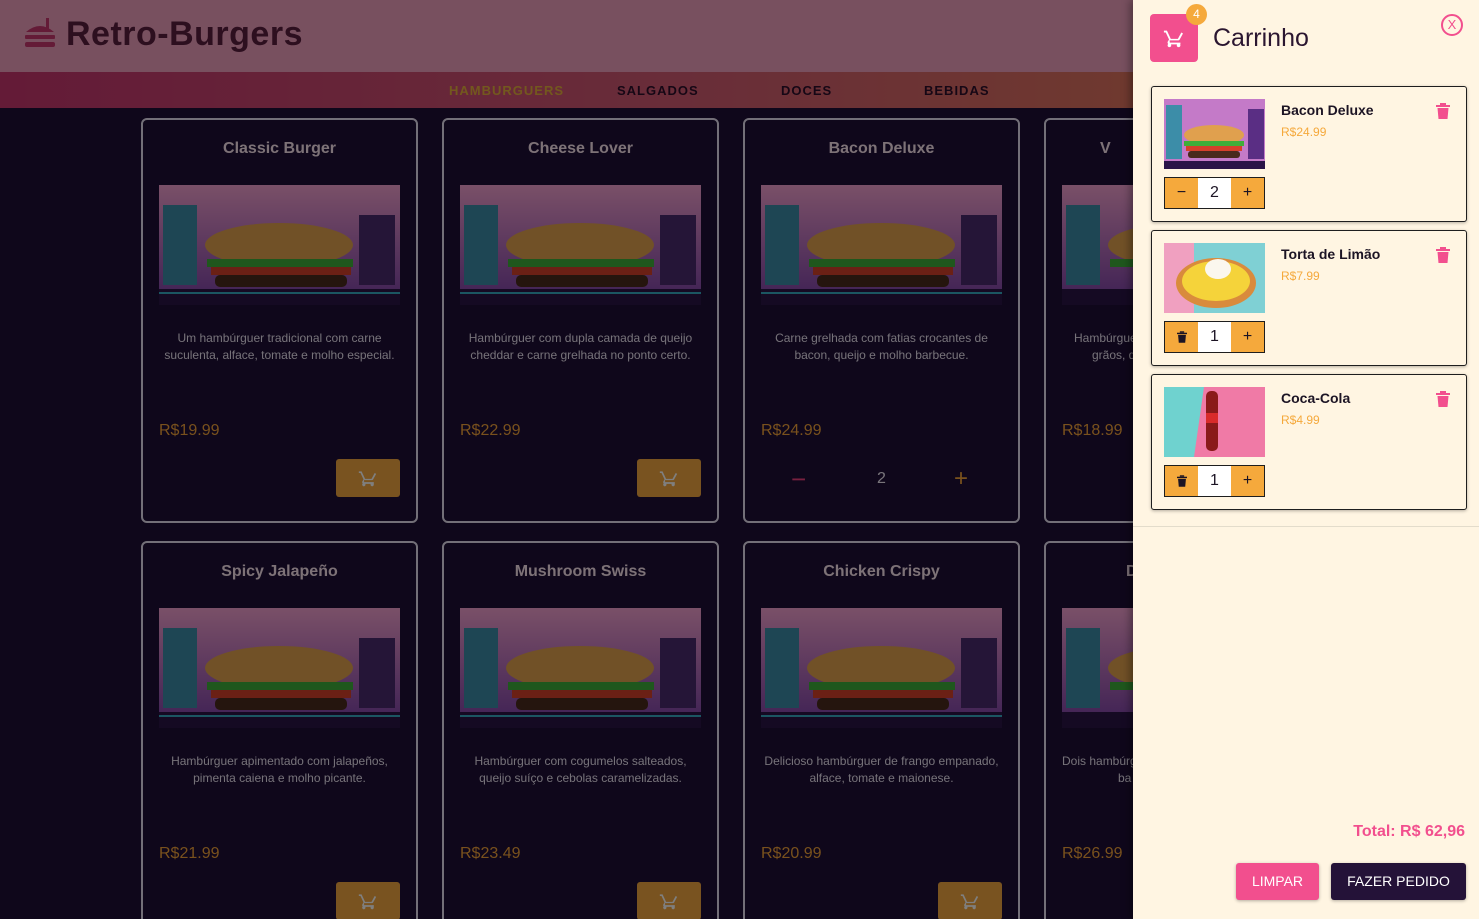 Image resolution: width=1479 pixels, height=919 pixels. Describe the element at coordinates (1261, 38) in the screenshot. I see `cart-title: Carrinho` at that location.